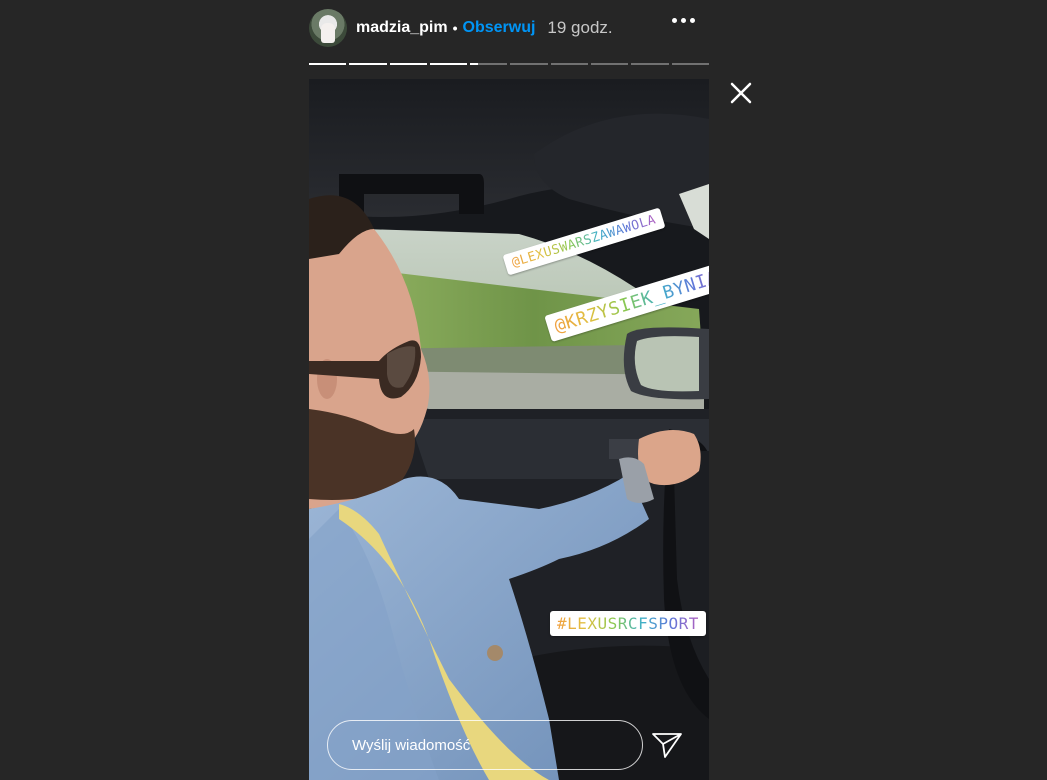 The height and width of the screenshot is (780, 1047). What do you see at coordinates (328, 28) in the screenshot?
I see `avatar` at bounding box center [328, 28].